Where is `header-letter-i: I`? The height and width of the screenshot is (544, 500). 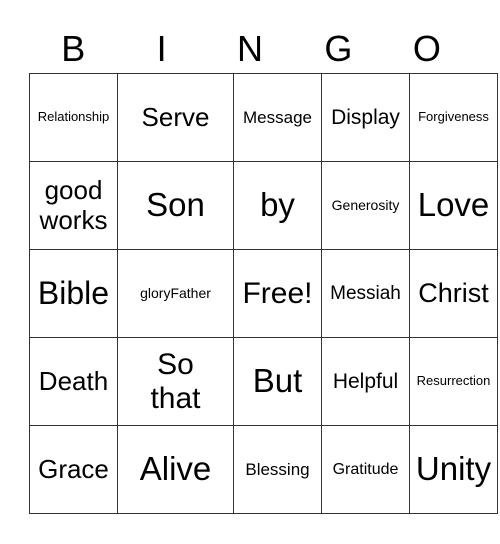 header-letter-i: I is located at coordinates (161, 48).